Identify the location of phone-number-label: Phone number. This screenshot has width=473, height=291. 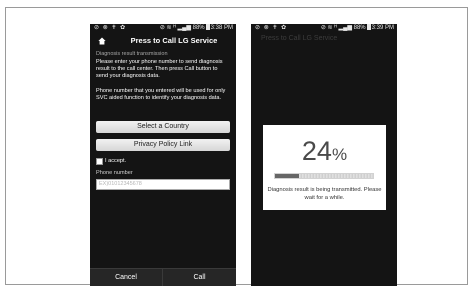
(114, 173).